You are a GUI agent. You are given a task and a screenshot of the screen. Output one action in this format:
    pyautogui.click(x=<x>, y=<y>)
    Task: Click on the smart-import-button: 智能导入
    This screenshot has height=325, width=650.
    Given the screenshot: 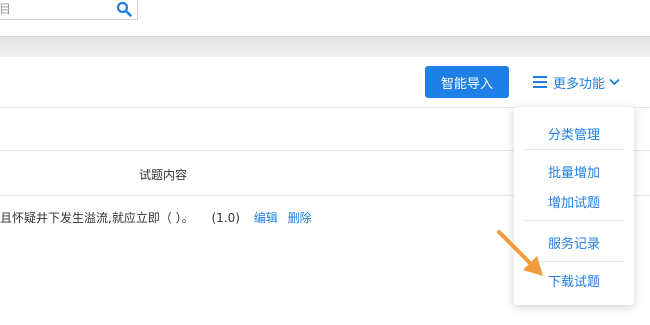 What is the action you would take?
    pyautogui.click(x=467, y=82)
    